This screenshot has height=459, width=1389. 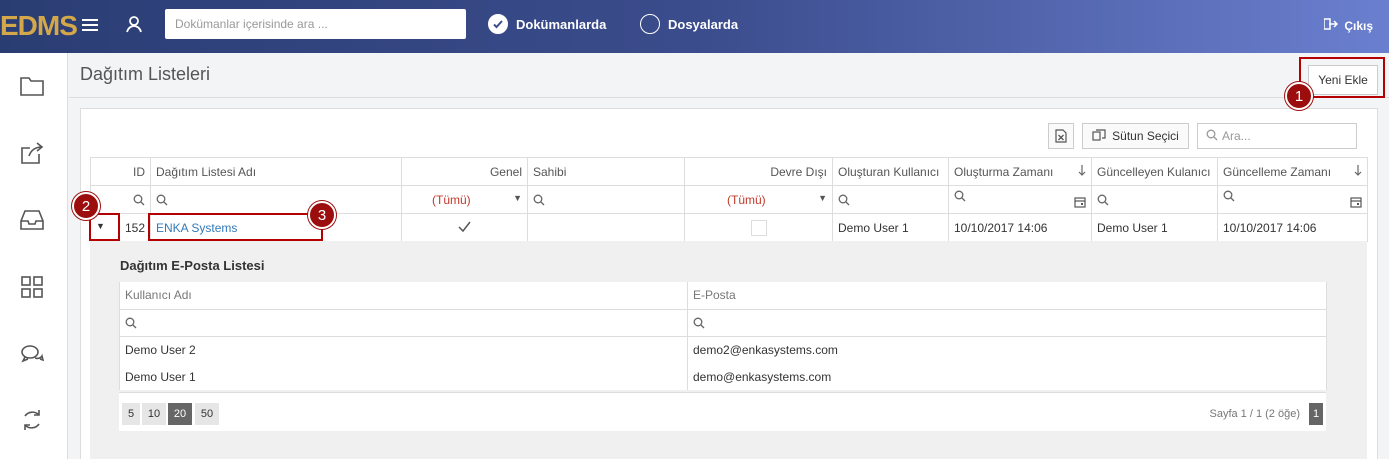 I want to click on column-header-name: Dağıtım Listesi Adı, so click(x=276, y=171).